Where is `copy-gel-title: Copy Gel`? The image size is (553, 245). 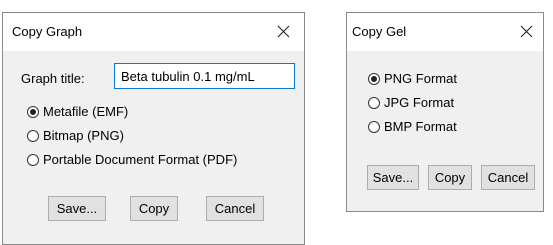 copy-gel-title: Copy Gel is located at coordinates (379, 31).